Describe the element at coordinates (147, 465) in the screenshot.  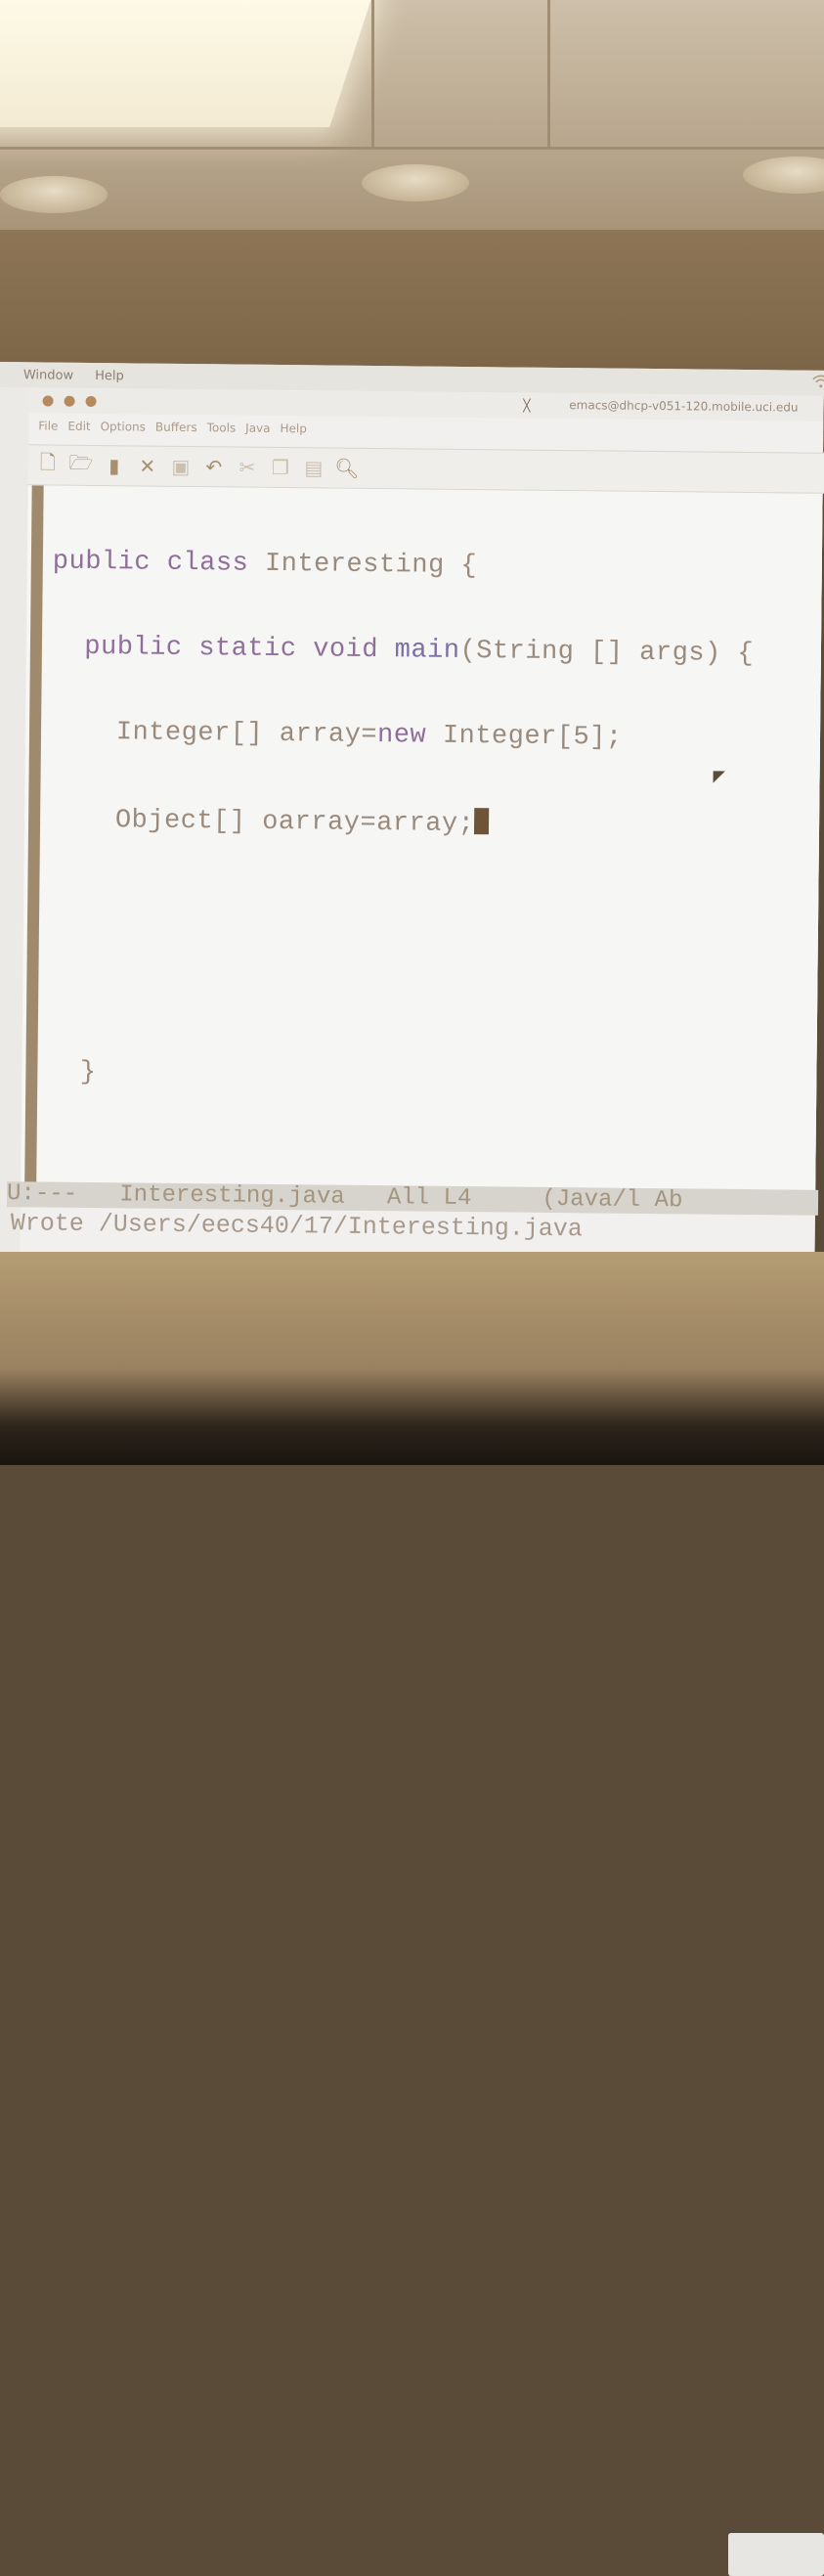
I see `close-icon: ✕` at that location.